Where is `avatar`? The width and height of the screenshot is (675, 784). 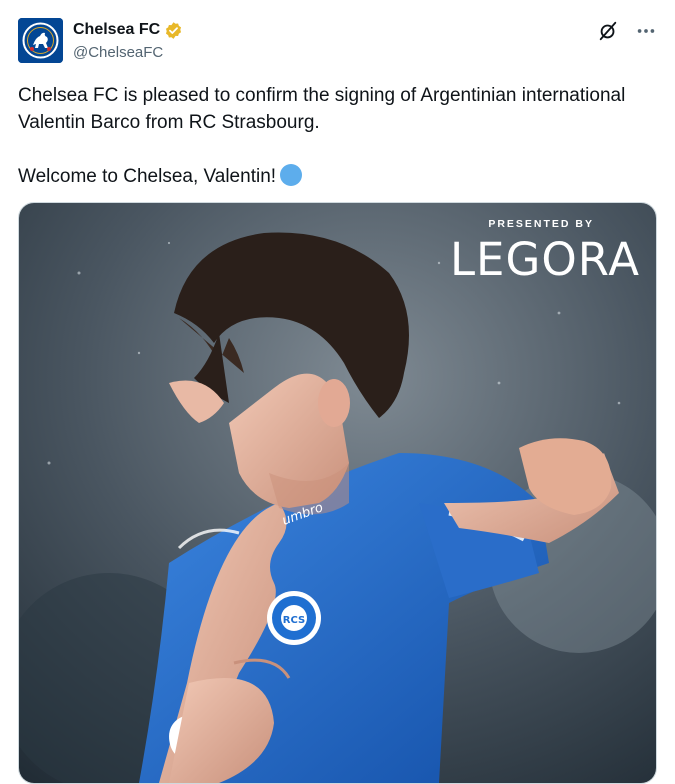 avatar is located at coordinates (40, 40).